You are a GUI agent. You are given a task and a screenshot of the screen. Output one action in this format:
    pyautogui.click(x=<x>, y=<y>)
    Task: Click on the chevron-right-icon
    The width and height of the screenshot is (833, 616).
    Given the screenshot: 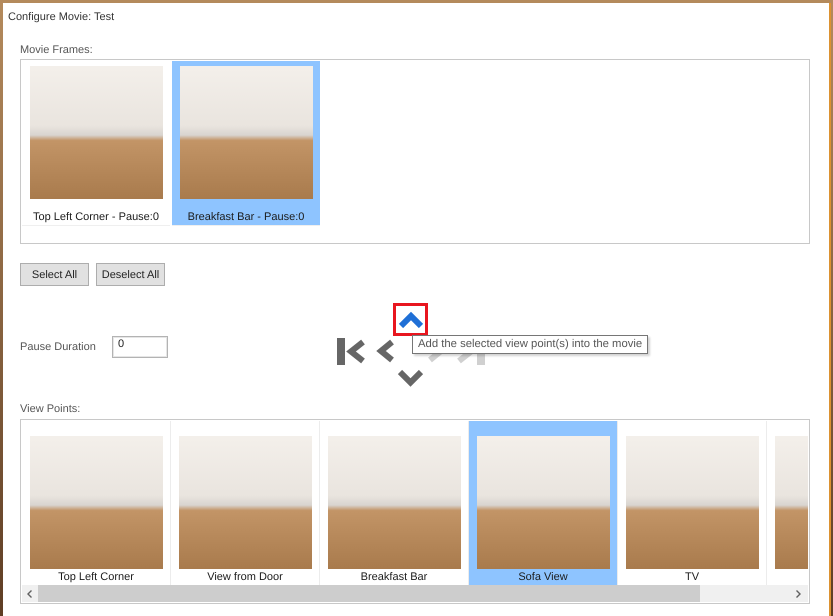 What is the action you would take?
    pyautogui.click(x=798, y=594)
    